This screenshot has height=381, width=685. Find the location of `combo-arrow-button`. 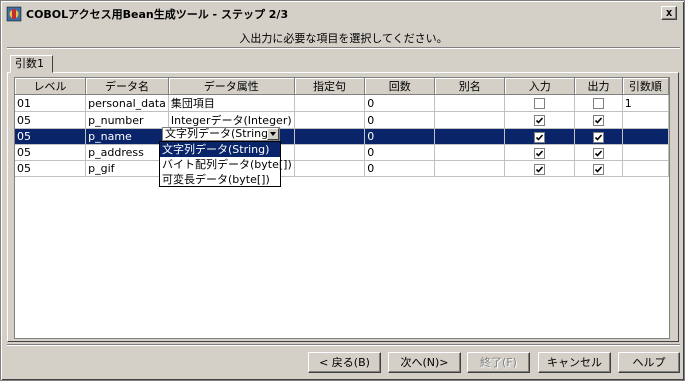

combo-arrow-button is located at coordinates (273, 134).